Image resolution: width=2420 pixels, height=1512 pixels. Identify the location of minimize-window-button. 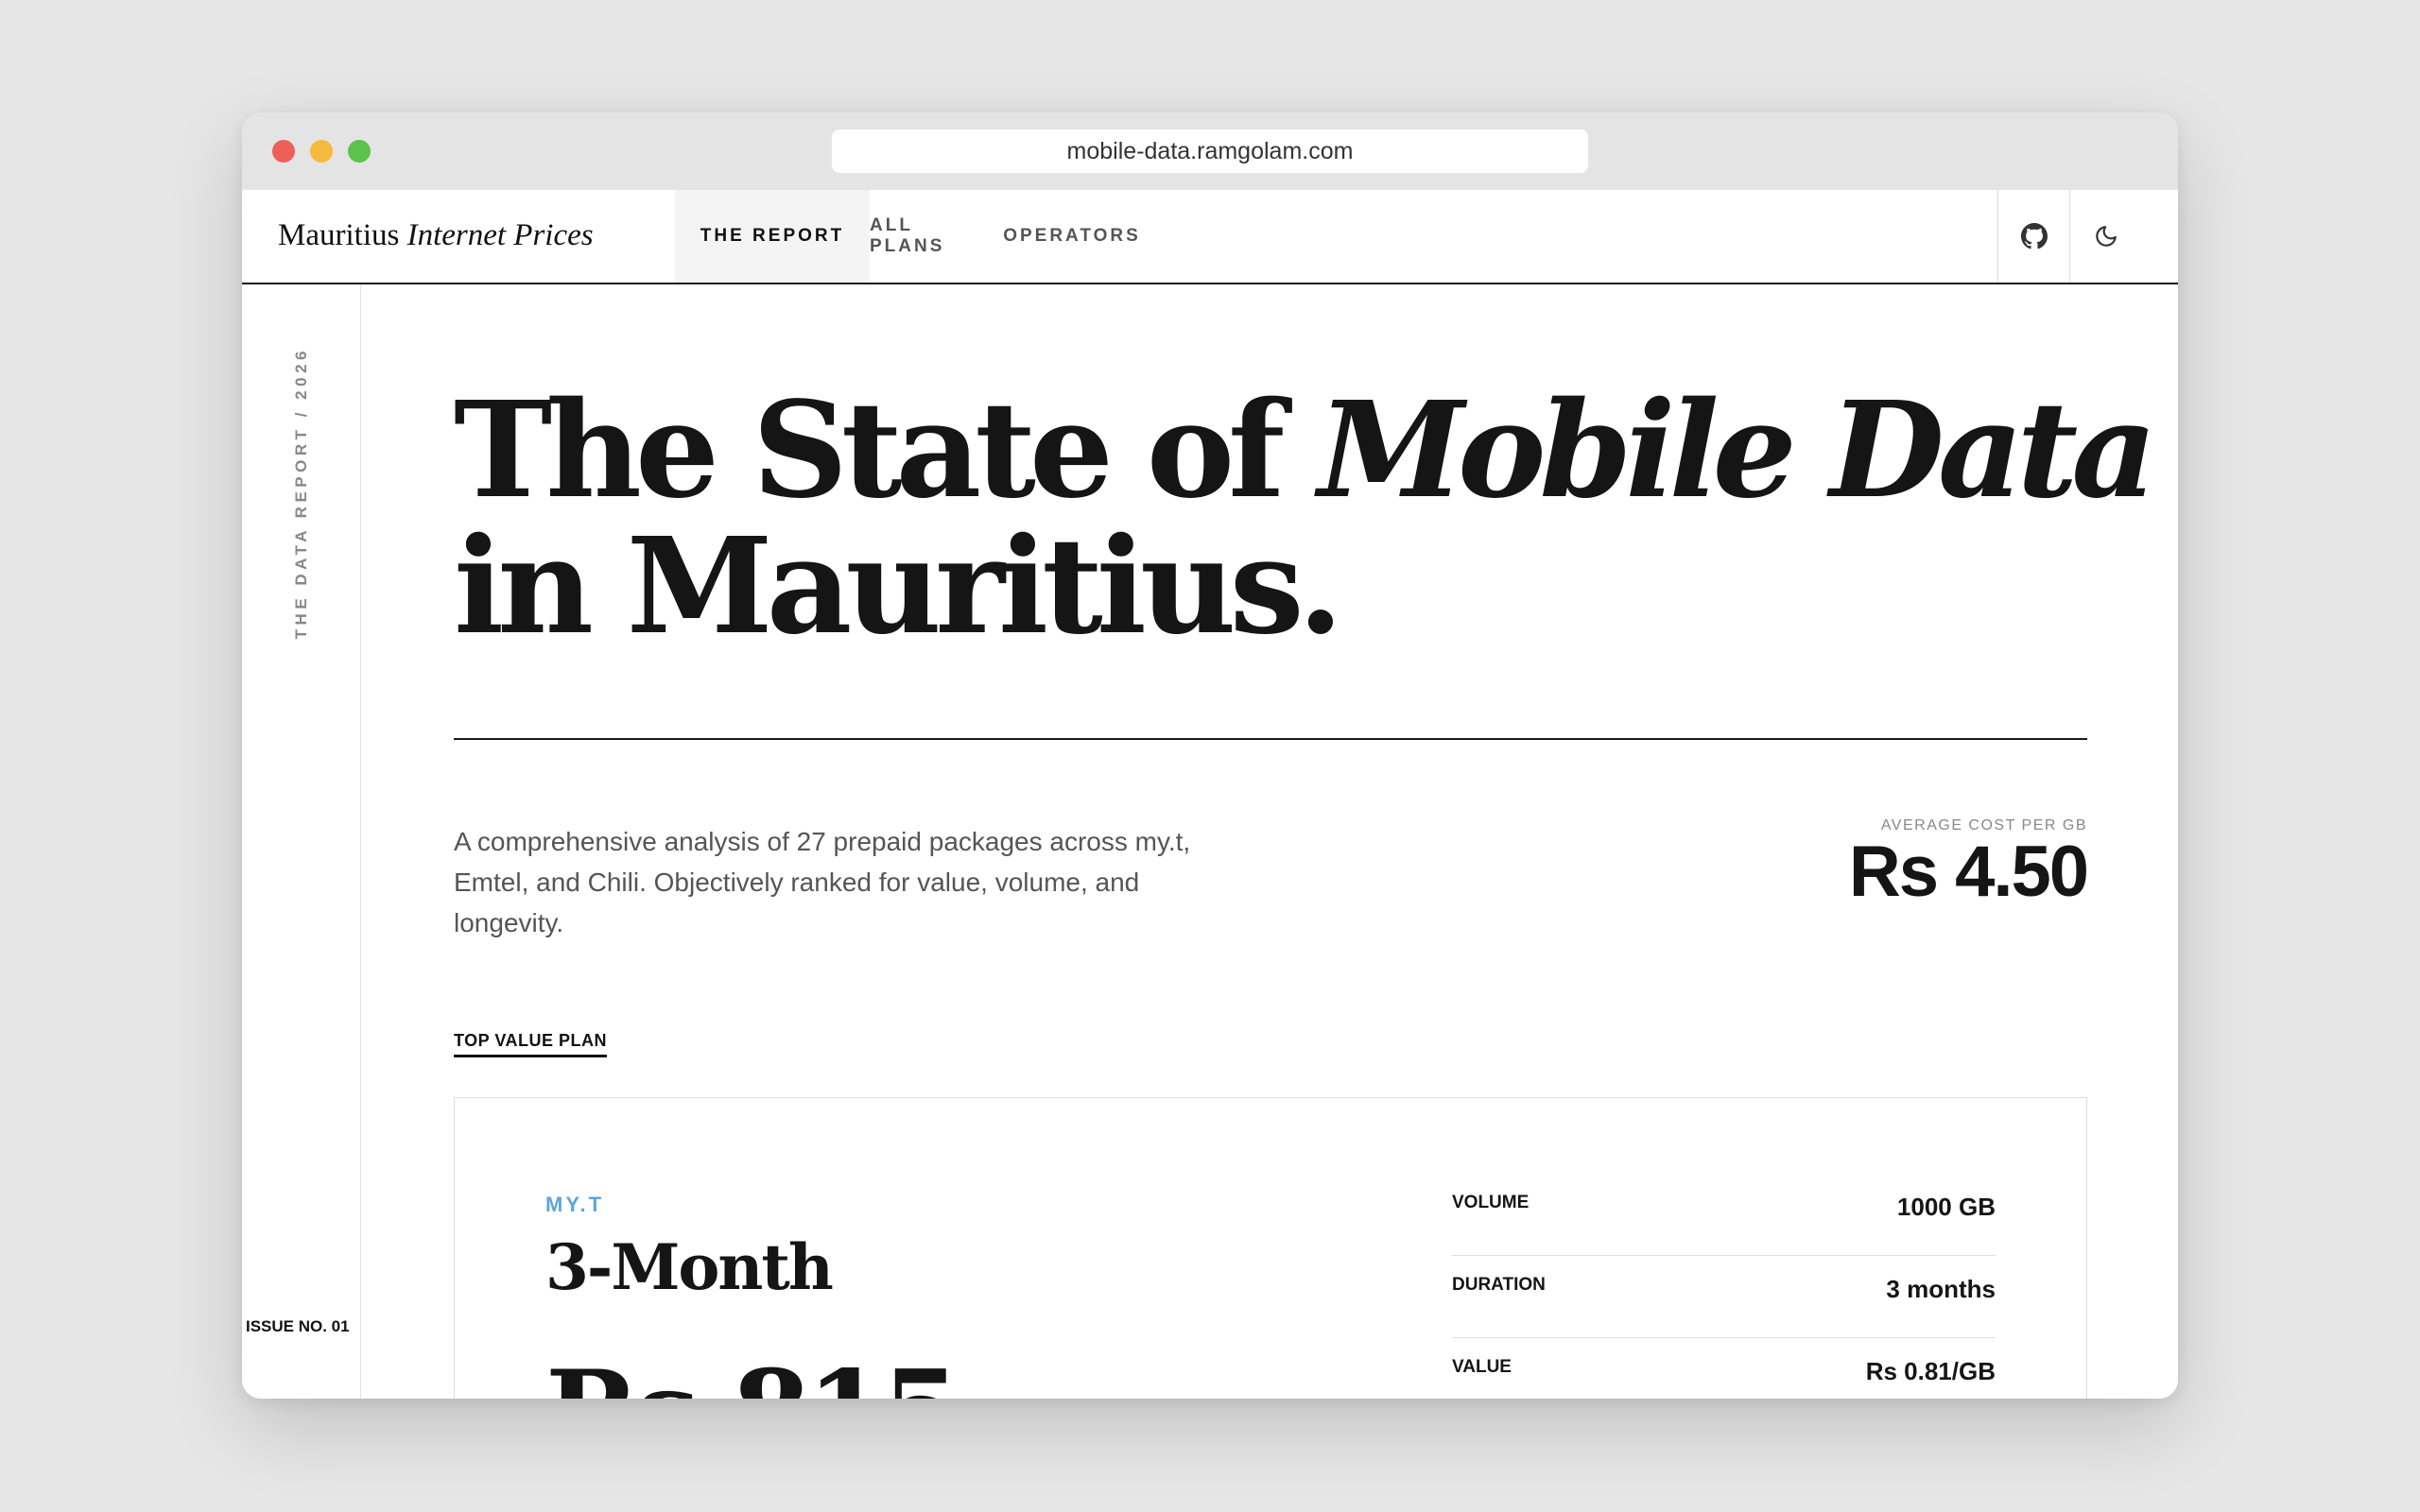
(321, 151).